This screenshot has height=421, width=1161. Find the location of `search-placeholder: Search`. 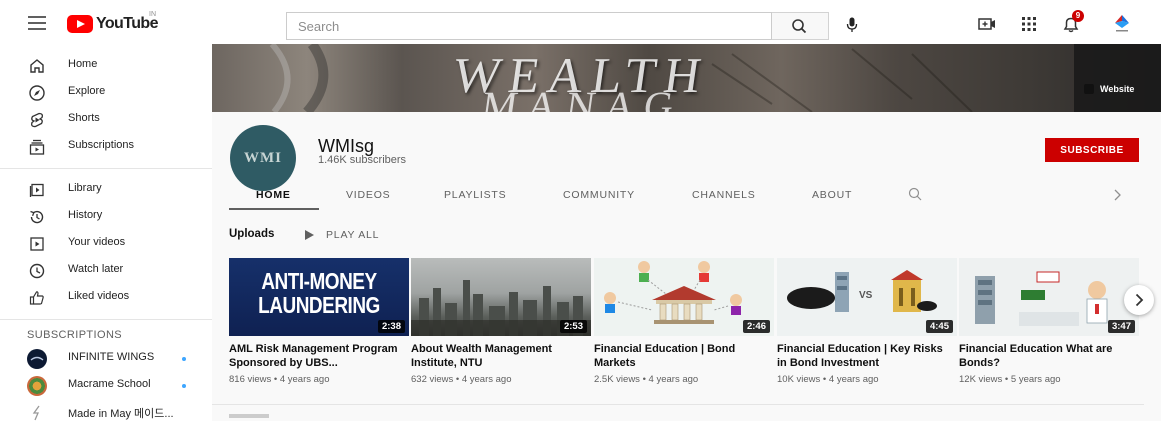

search-placeholder: Search is located at coordinates (319, 26).